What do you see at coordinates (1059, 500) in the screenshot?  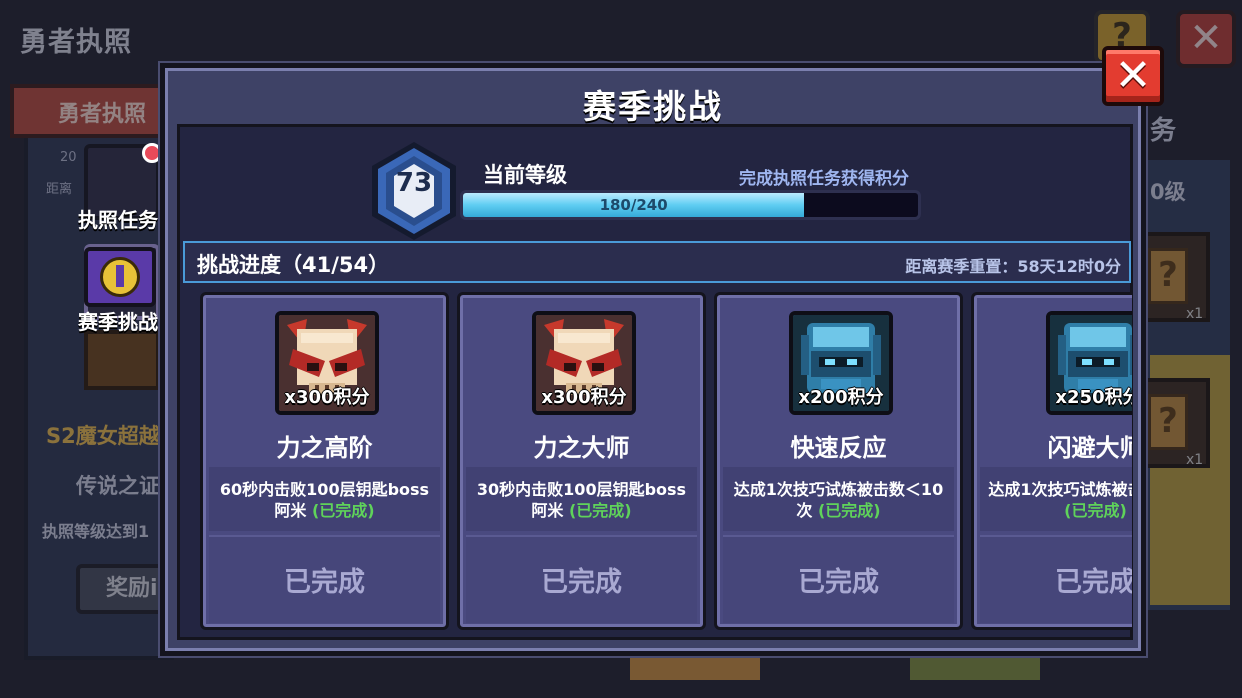 I see `card-description: 达成1次技巧试炼被击数为0次 (已完成)` at bounding box center [1059, 500].